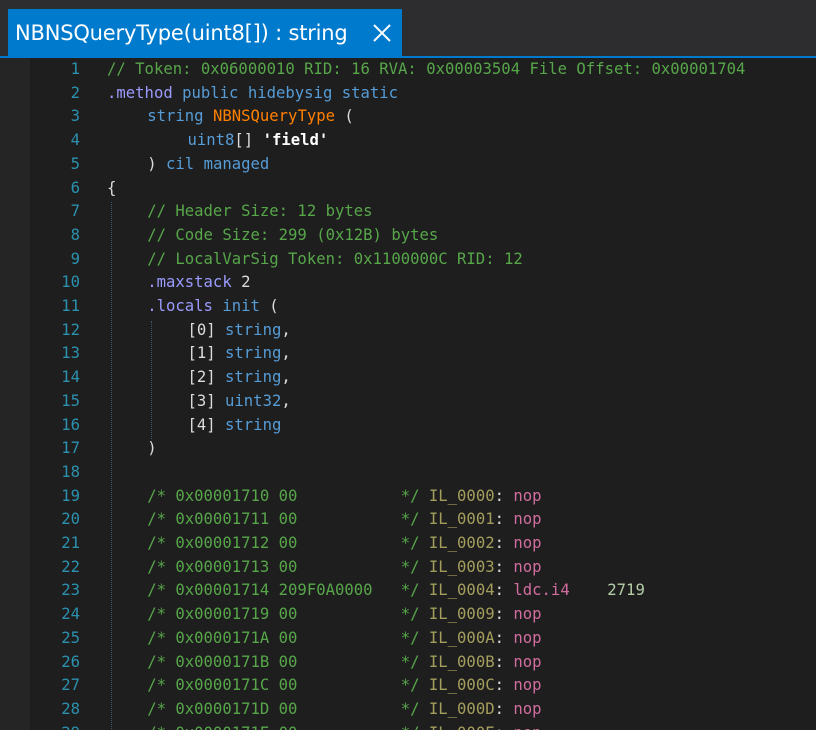 The width and height of the screenshot is (816, 730). I want to click on line-number: 2, so click(75, 92).